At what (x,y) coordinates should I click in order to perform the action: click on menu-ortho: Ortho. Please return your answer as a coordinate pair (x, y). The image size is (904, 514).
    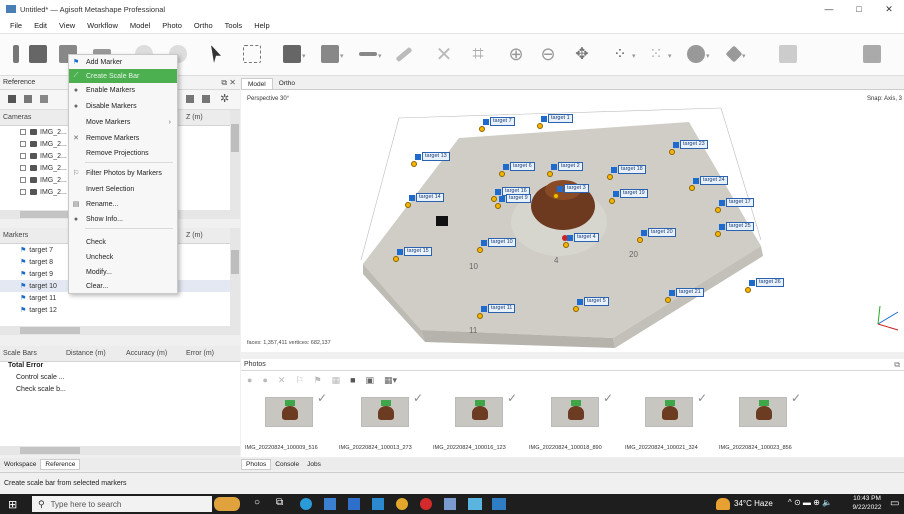
    Looking at the image, I should click on (203, 25).